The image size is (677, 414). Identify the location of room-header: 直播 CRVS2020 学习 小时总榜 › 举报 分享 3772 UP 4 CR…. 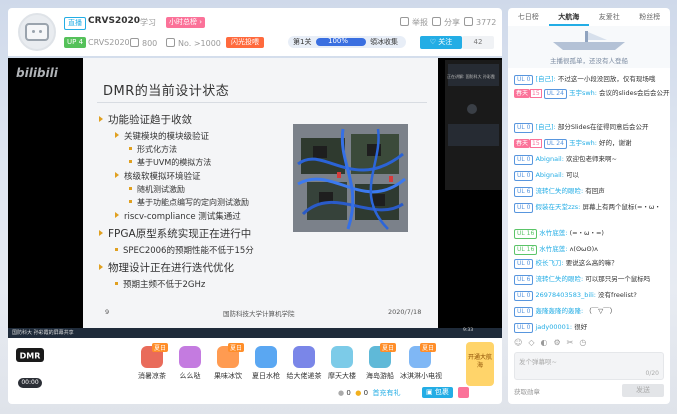
(255, 32).